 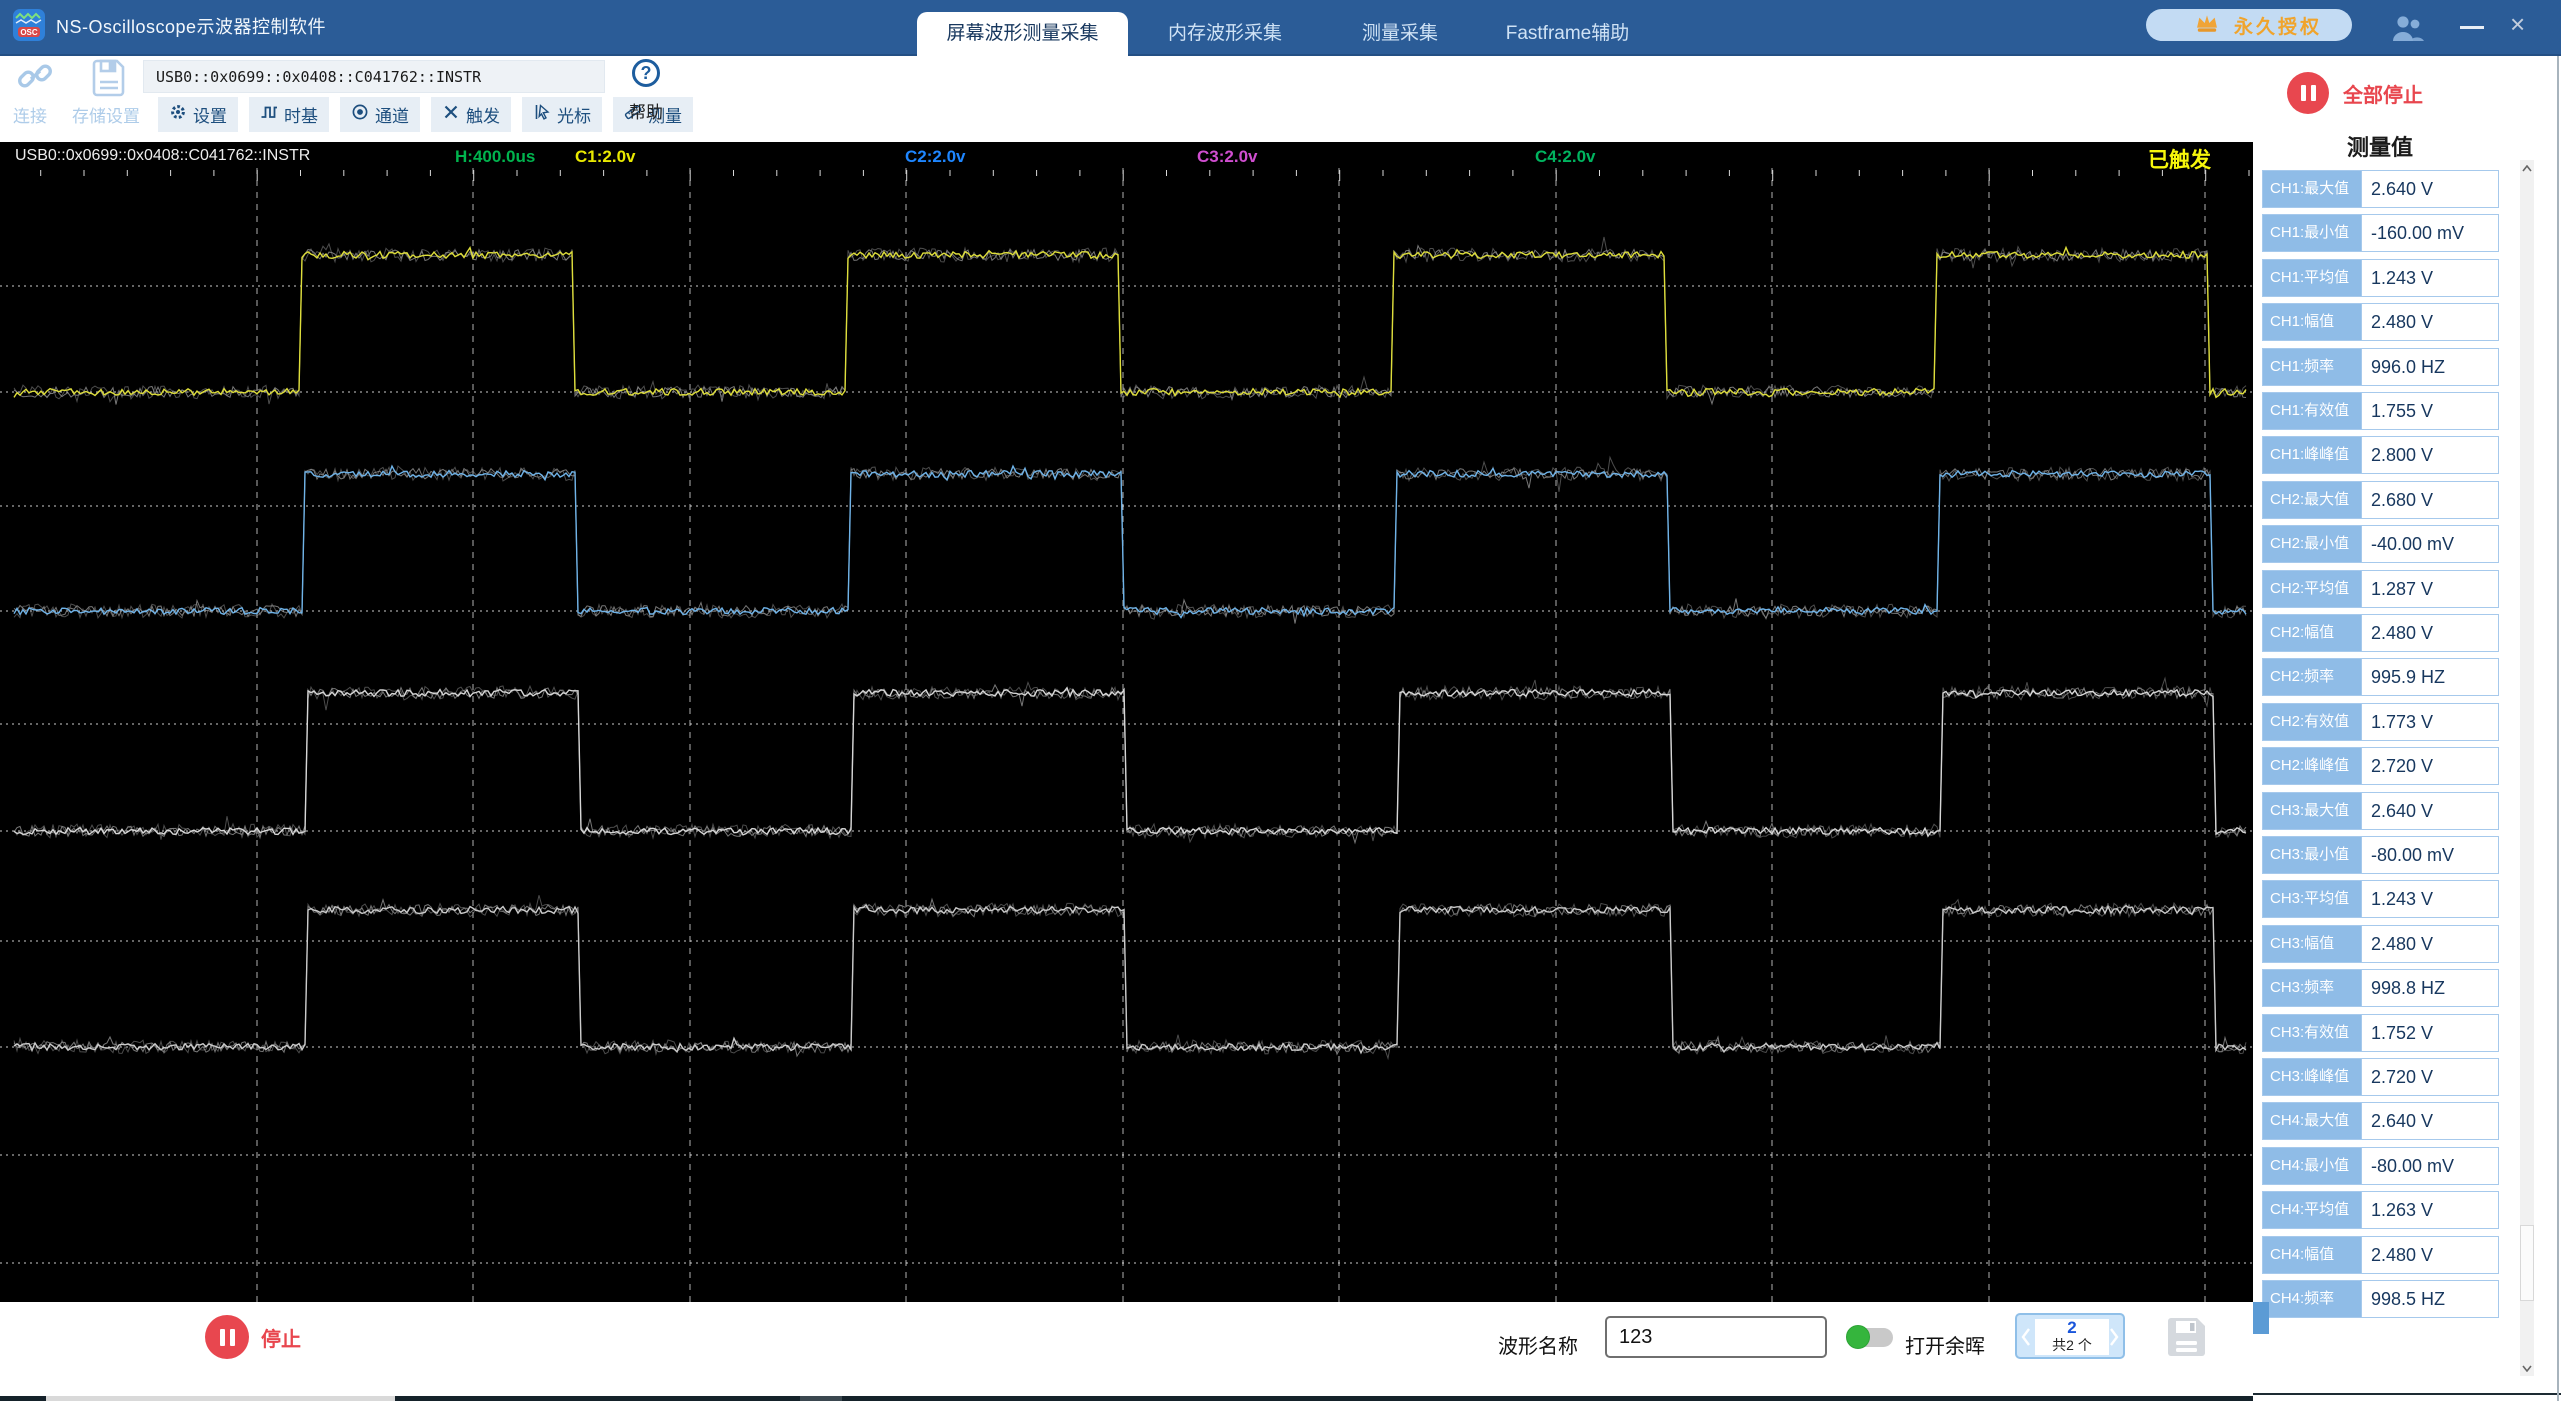 What do you see at coordinates (2408, 30) in the screenshot?
I see `users-icon` at bounding box center [2408, 30].